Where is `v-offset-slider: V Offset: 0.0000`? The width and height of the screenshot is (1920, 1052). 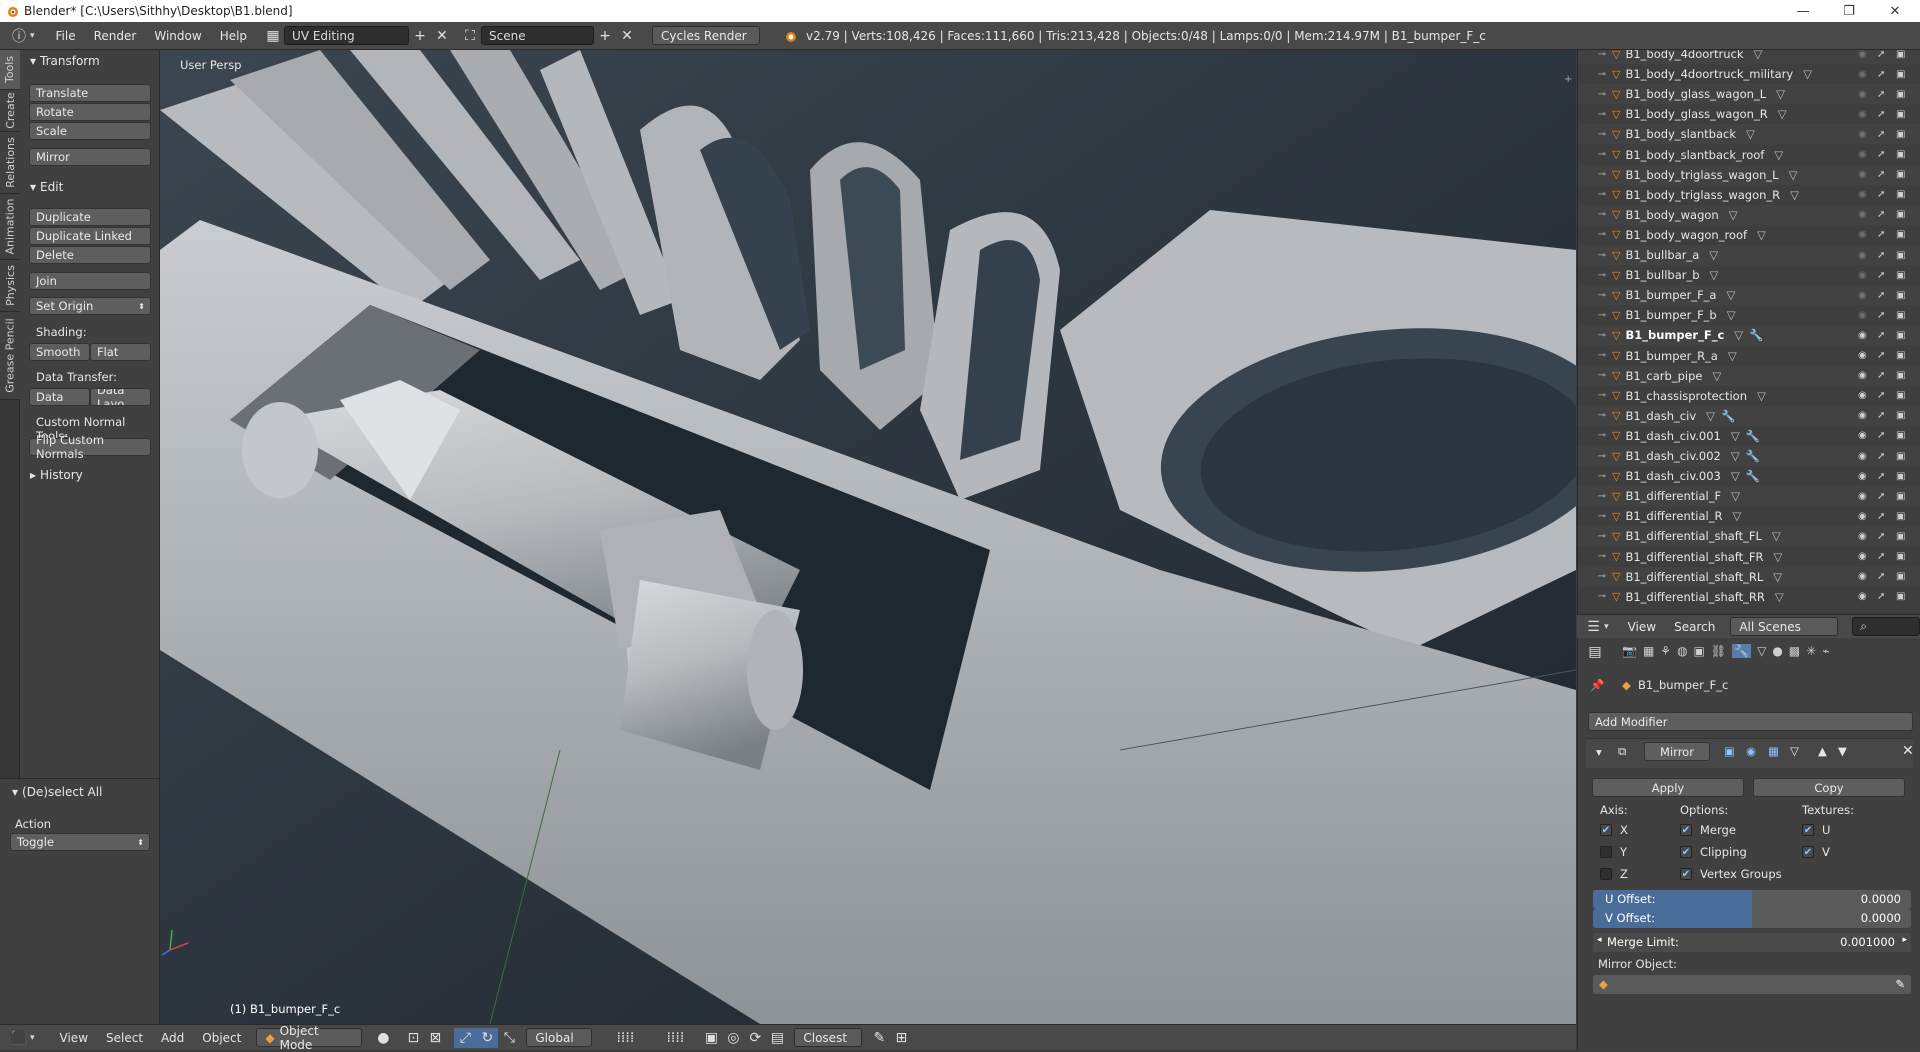 v-offset-slider: V Offset: 0.0000 is located at coordinates (1752, 918).